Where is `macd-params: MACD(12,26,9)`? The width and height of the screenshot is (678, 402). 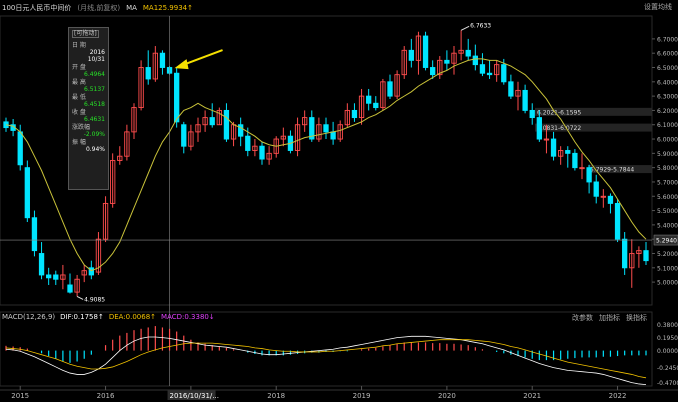
macd-params: MACD(12,26,9) is located at coordinates (28, 317).